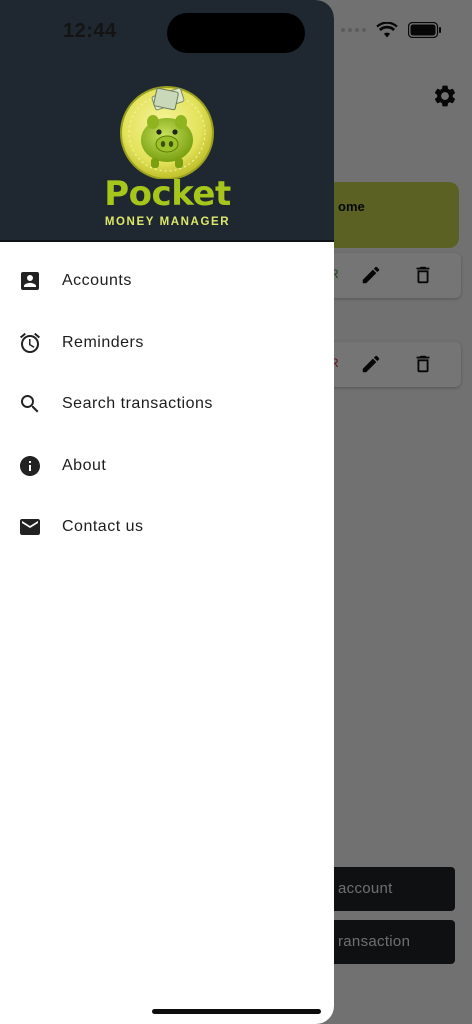  What do you see at coordinates (167, 465) in the screenshot?
I see `drawer-item-about: About` at bounding box center [167, 465].